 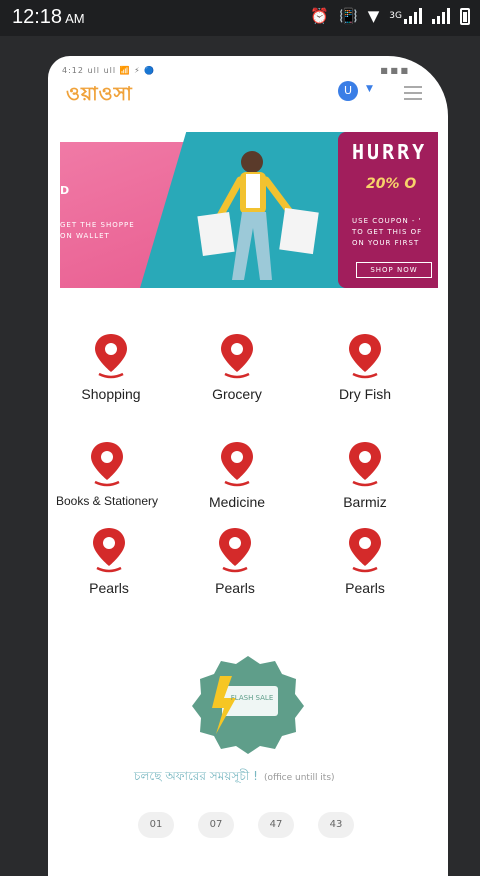 I want to click on category-barmiz: Barmiz, so click(x=365, y=485).